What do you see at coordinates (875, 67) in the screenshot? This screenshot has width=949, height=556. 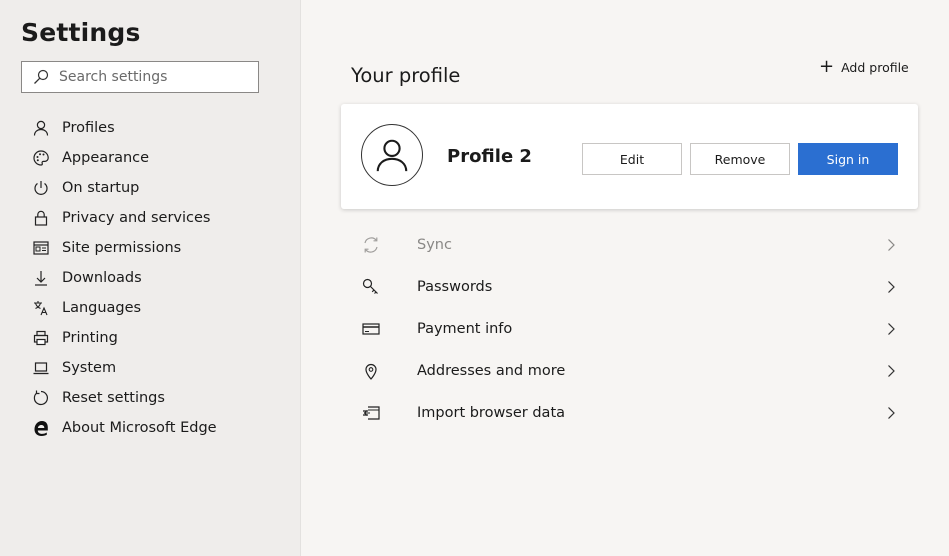 I see `add-profile-label: Add profile` at bounding box center [875, 67].